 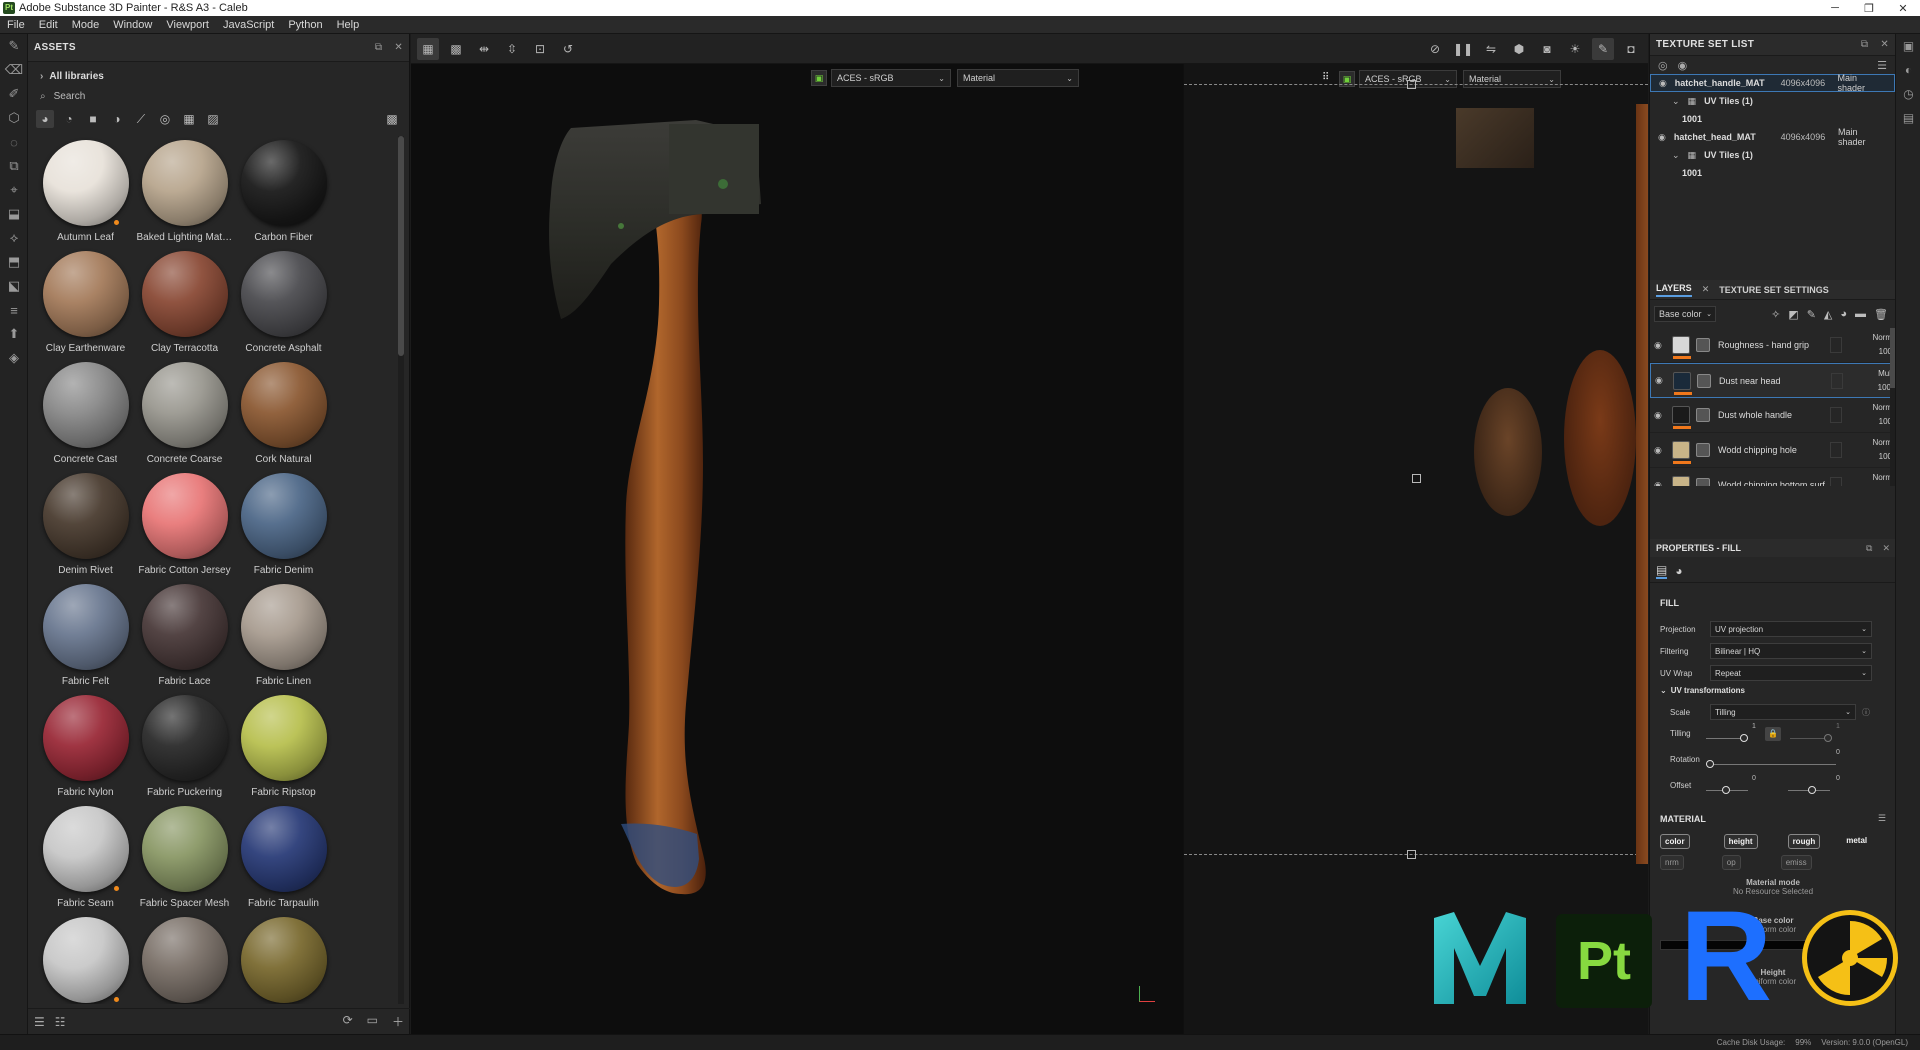 What do you see at coordinates (213, 119) in the screenshot?
I see `environments-filter-icon: ▨` at bounding box center [213, 119].